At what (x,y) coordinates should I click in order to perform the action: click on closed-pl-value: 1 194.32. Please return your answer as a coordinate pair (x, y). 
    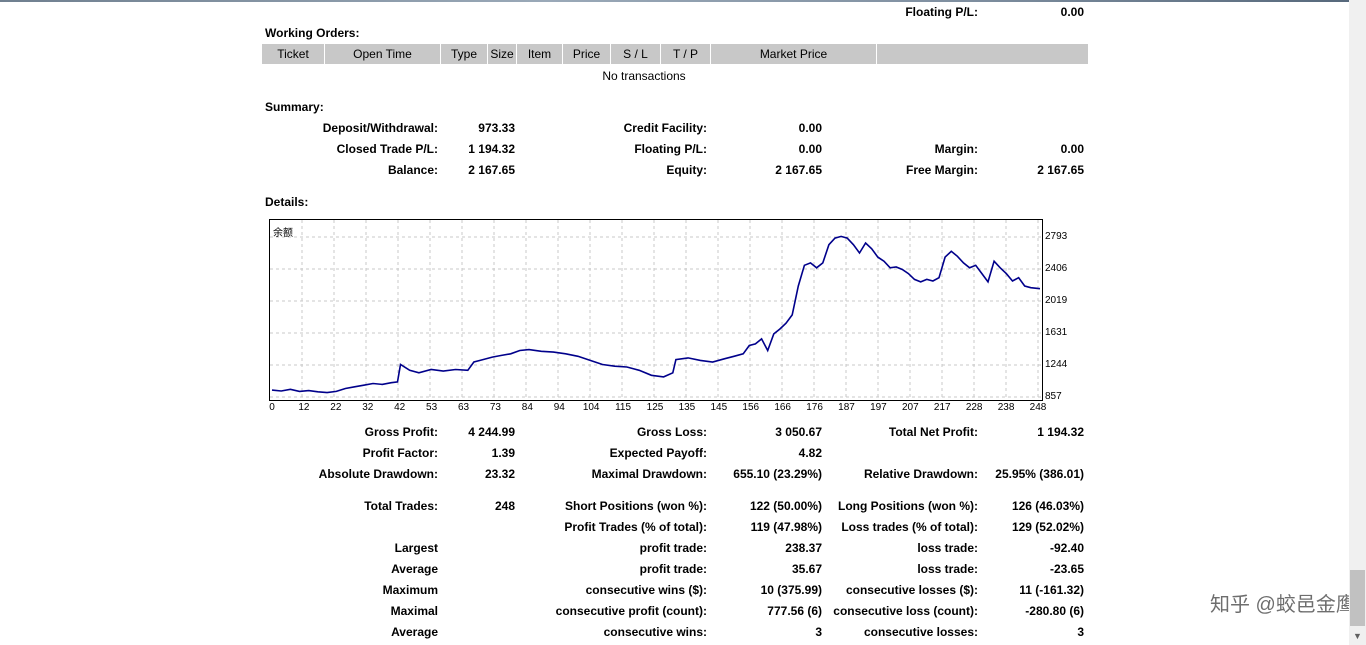
    Looking at the image, I should click on (491, 149).